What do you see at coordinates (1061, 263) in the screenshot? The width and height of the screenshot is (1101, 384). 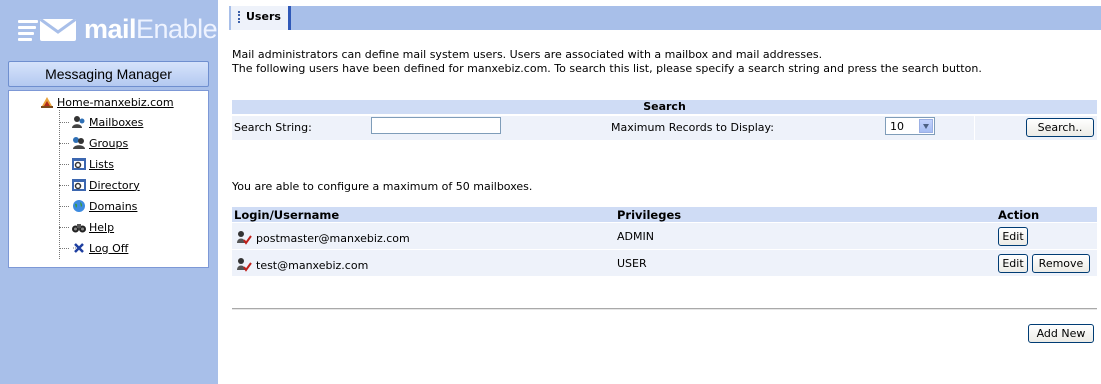 I see `remove-button: Remove` at bounding box center [1061, 263].